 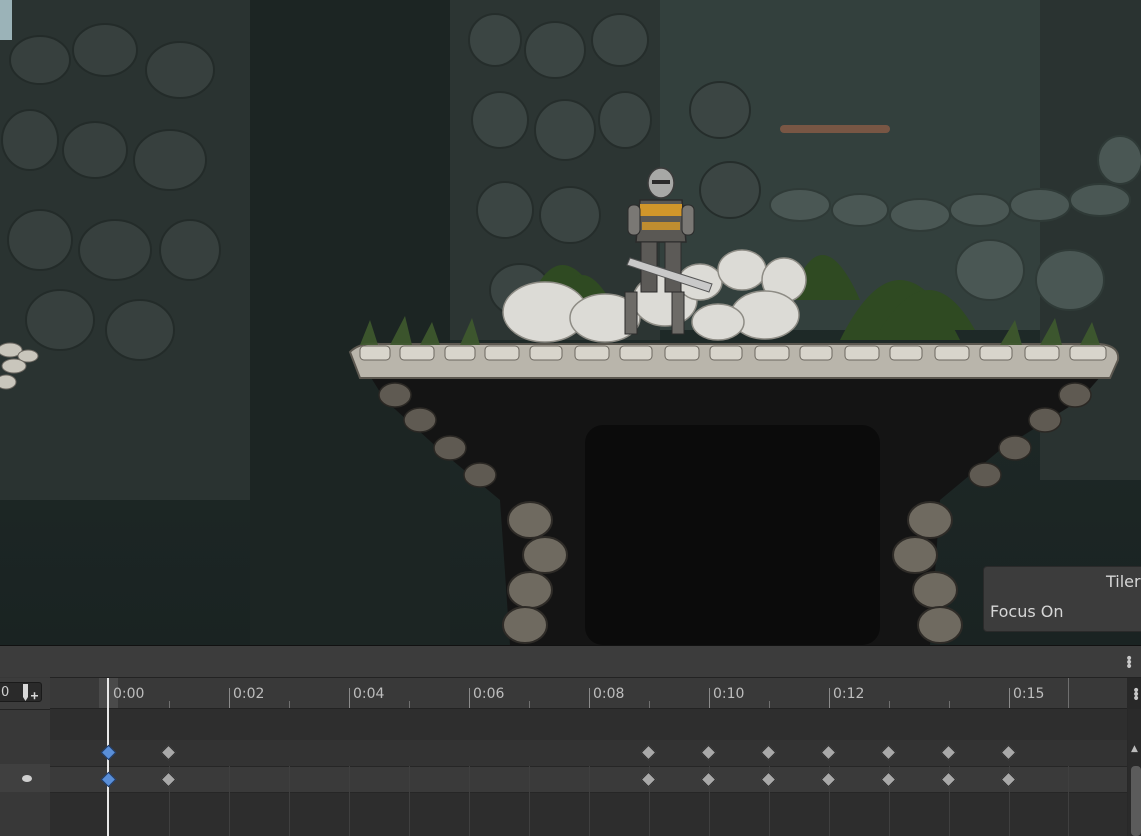 What do you see at coordinates (1136, 695) in the screenshot?
I see `ruler-kebab-menu-icon: • • •` at bounding box center [1136, 695].